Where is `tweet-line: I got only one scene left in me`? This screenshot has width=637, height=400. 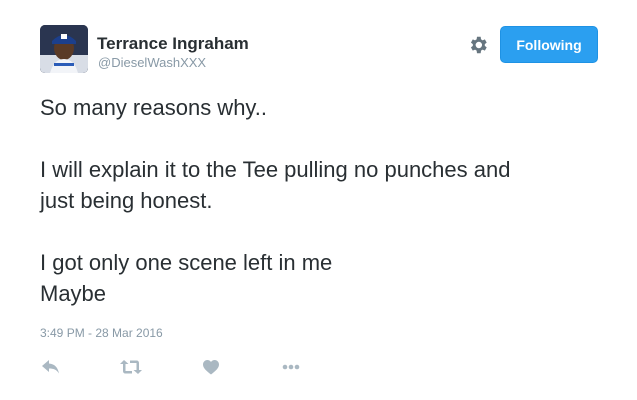 tweet-line: I got only one scene left in me is located at coordinates (186, 262).